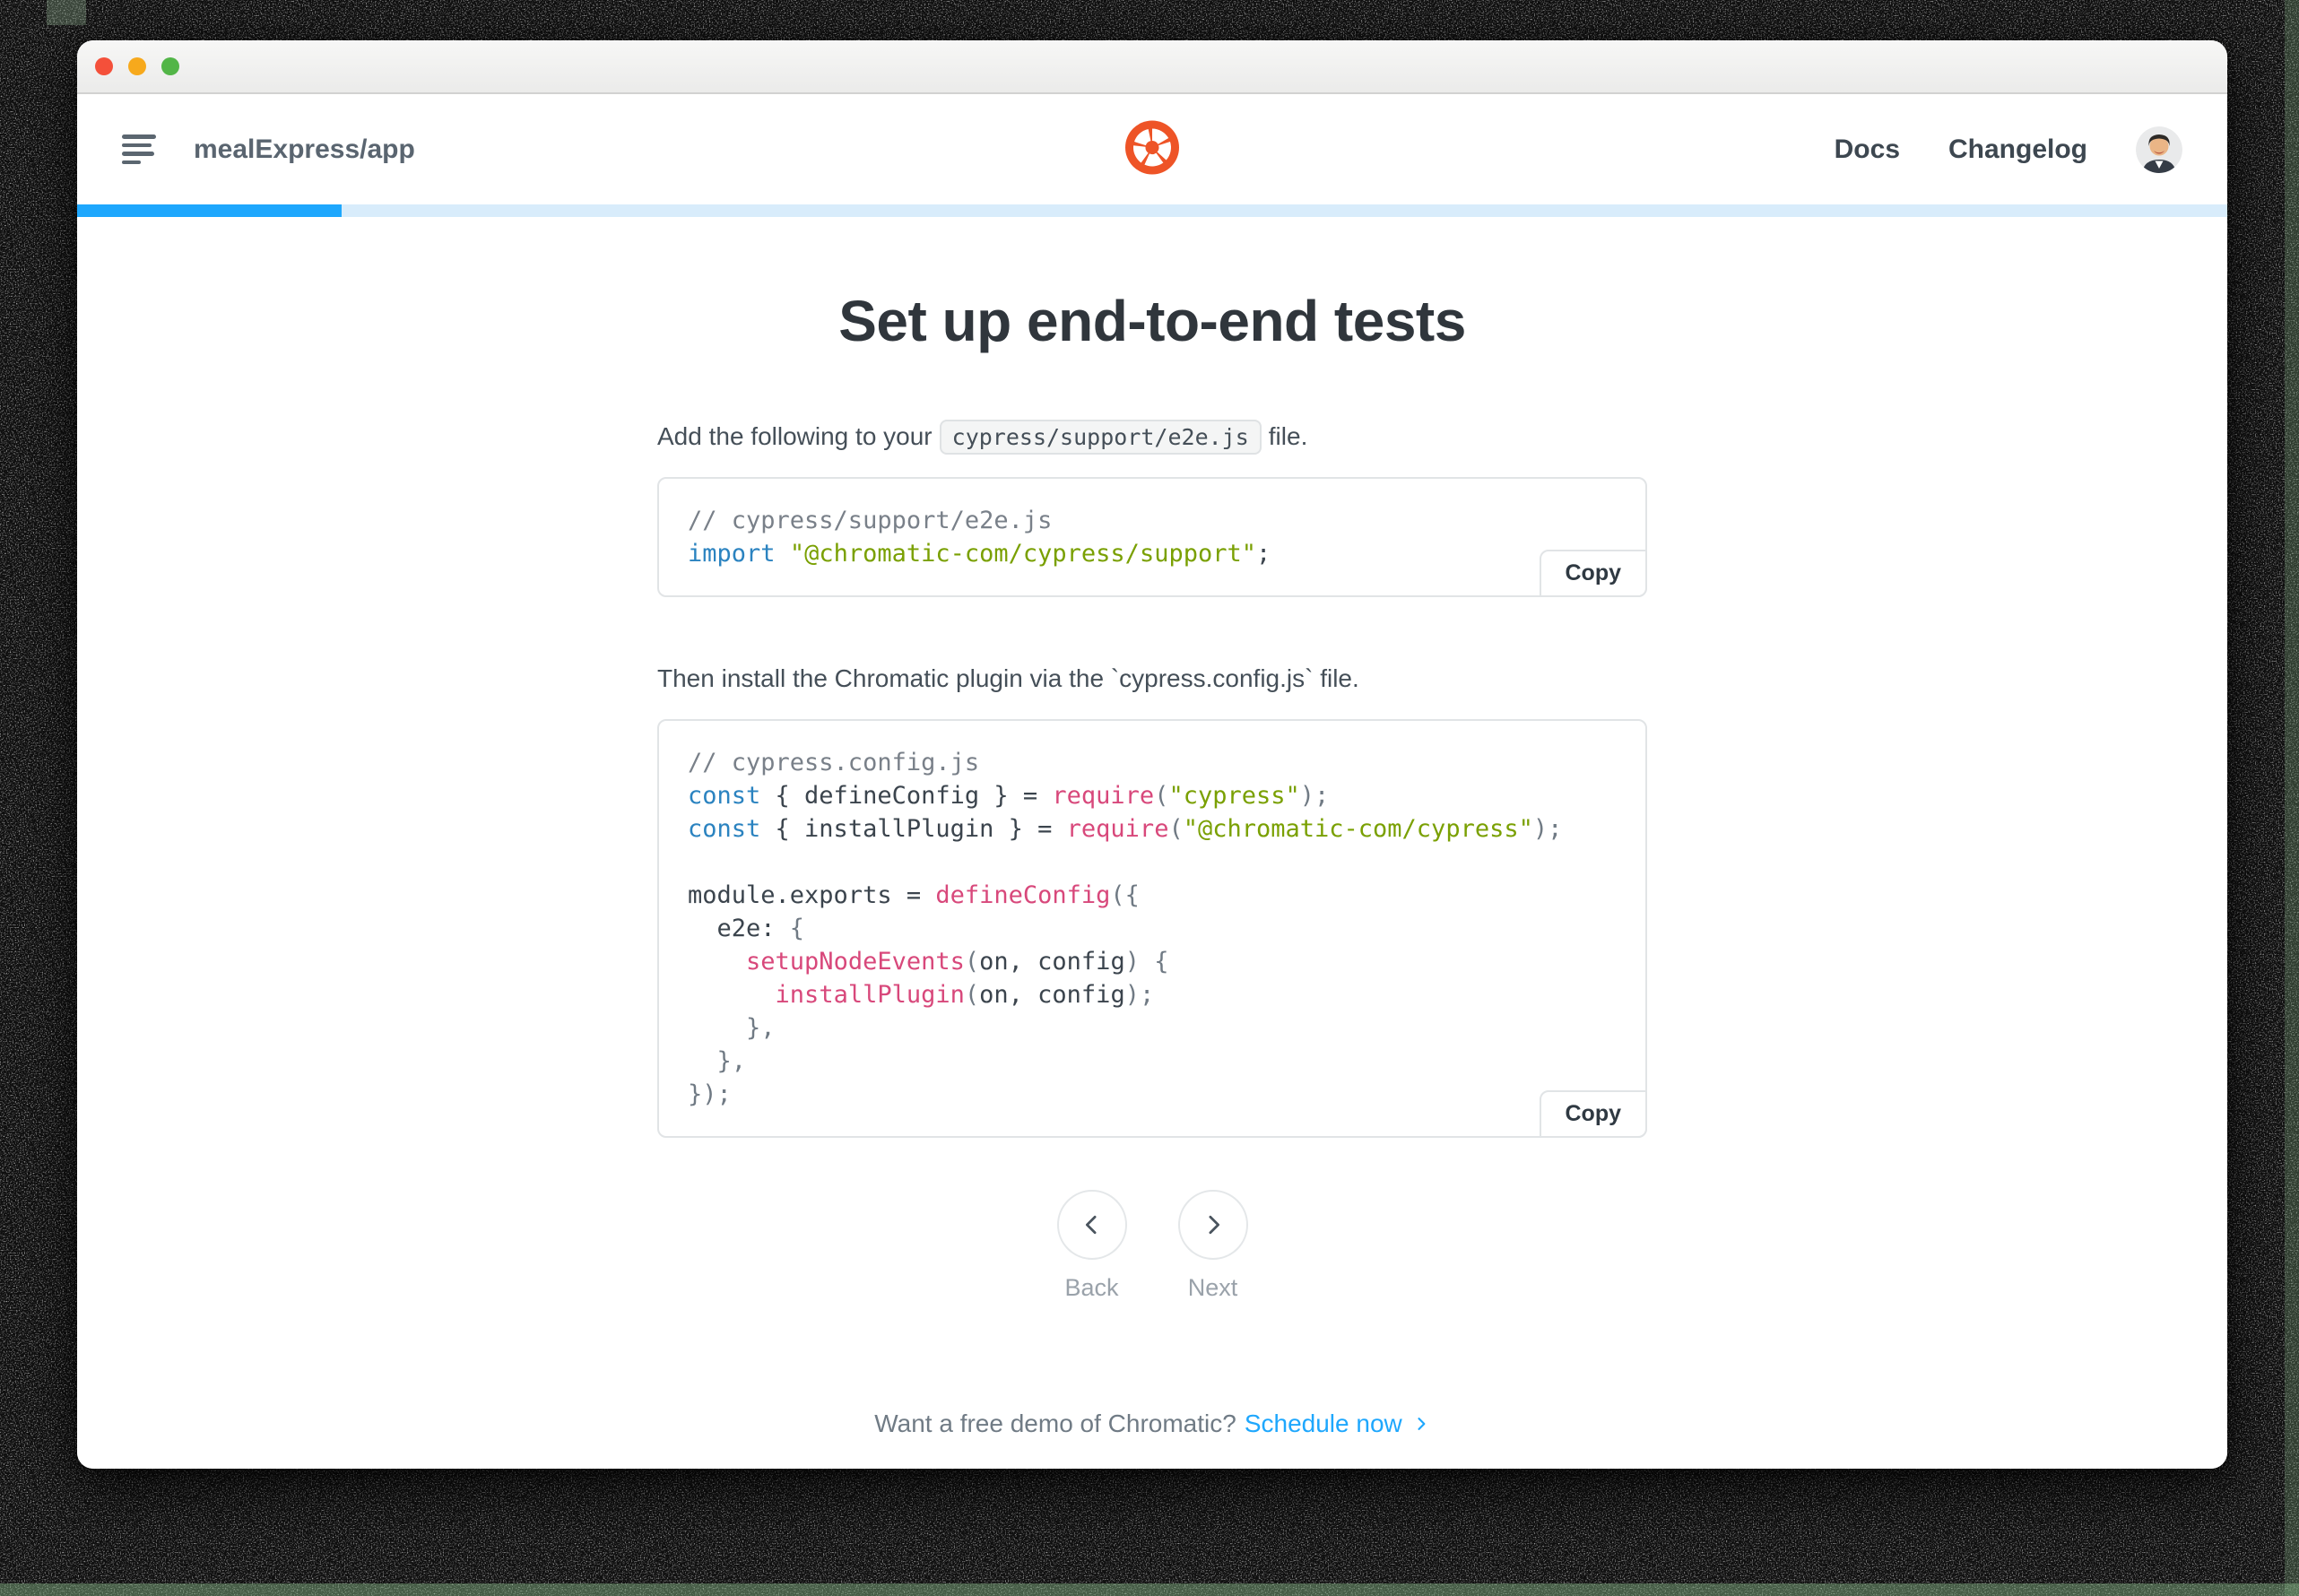  Describe the element at coordinates (1152, 211) in the screenshot. I see `onboarding-progress-bar` at that location.